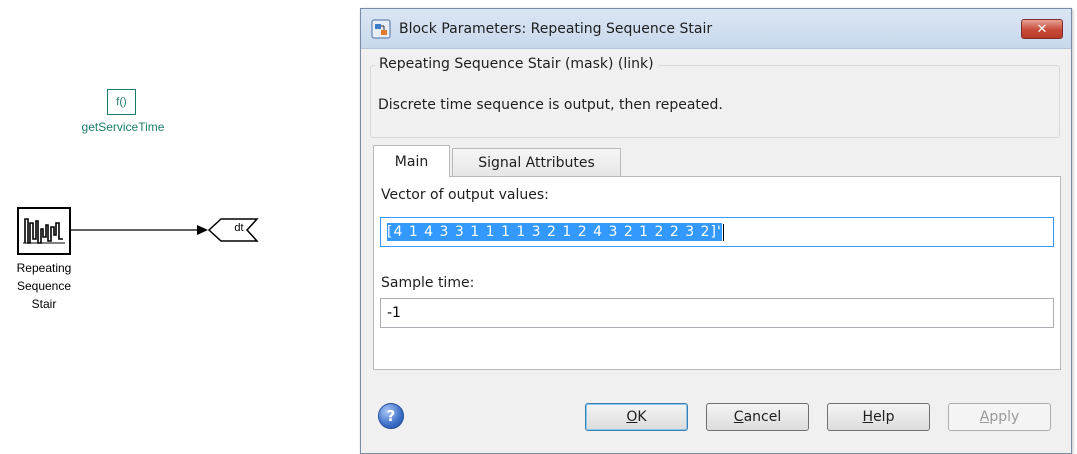 Image resolution: width=1077 pixels, height=454 pixels. I want to click on stair-label-line: Stair, so click(44, 304).